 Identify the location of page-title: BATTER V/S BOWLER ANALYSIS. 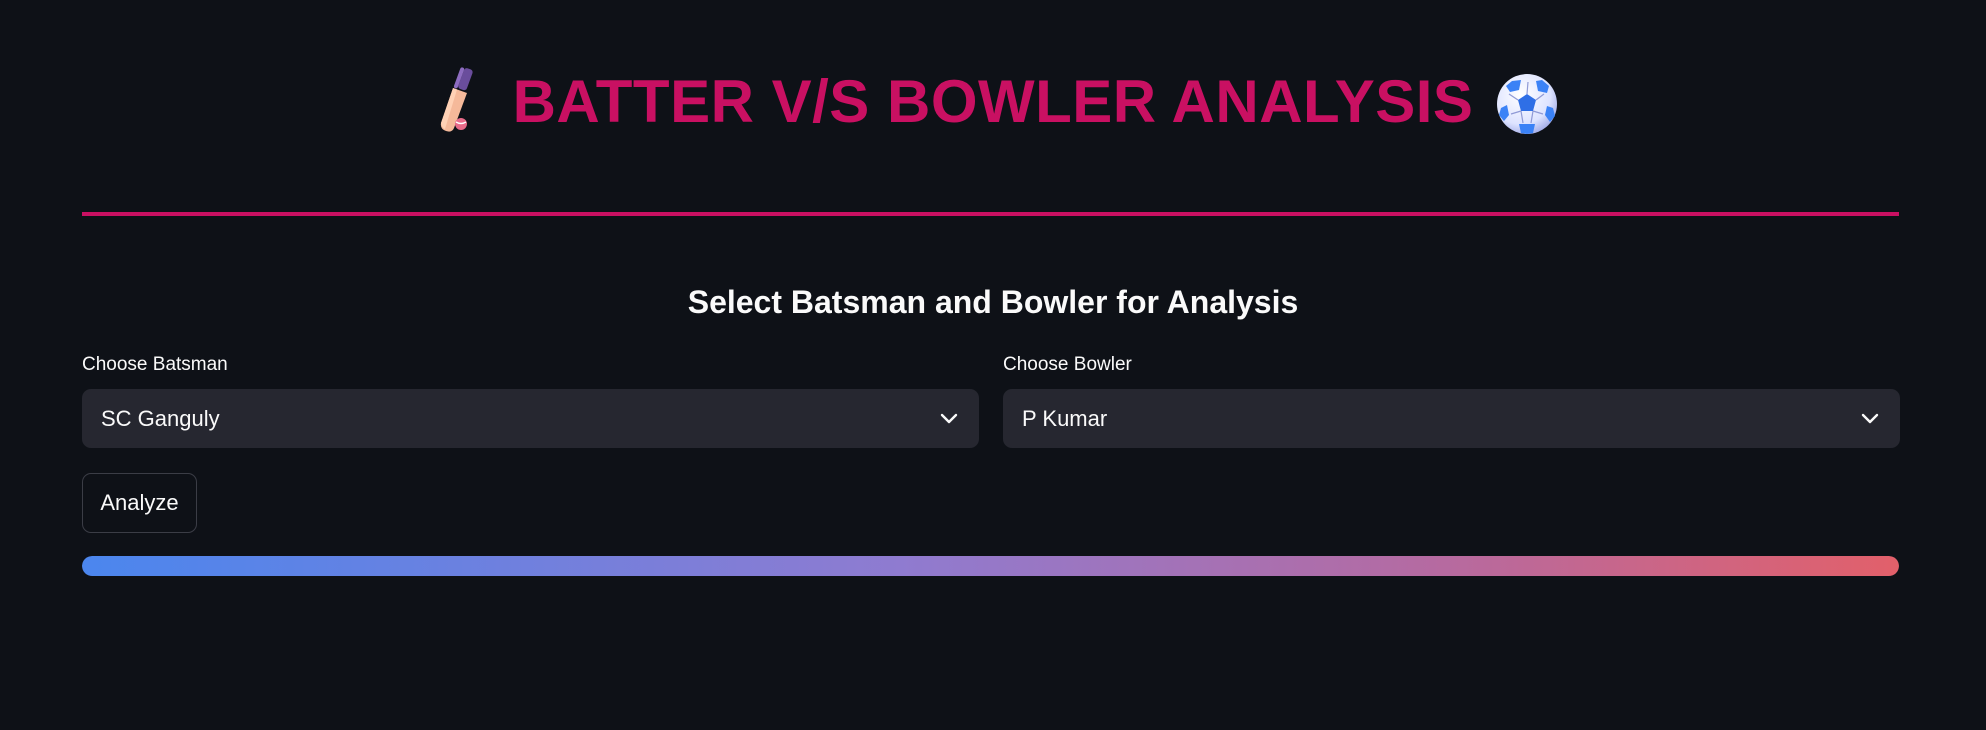
(993, 101).